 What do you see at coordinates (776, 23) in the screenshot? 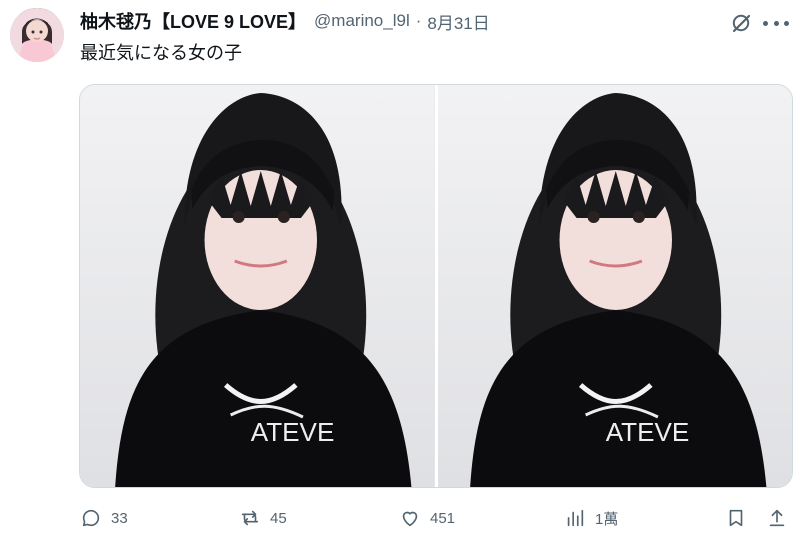
I see `more-icon` at bounding box center [776, 23].